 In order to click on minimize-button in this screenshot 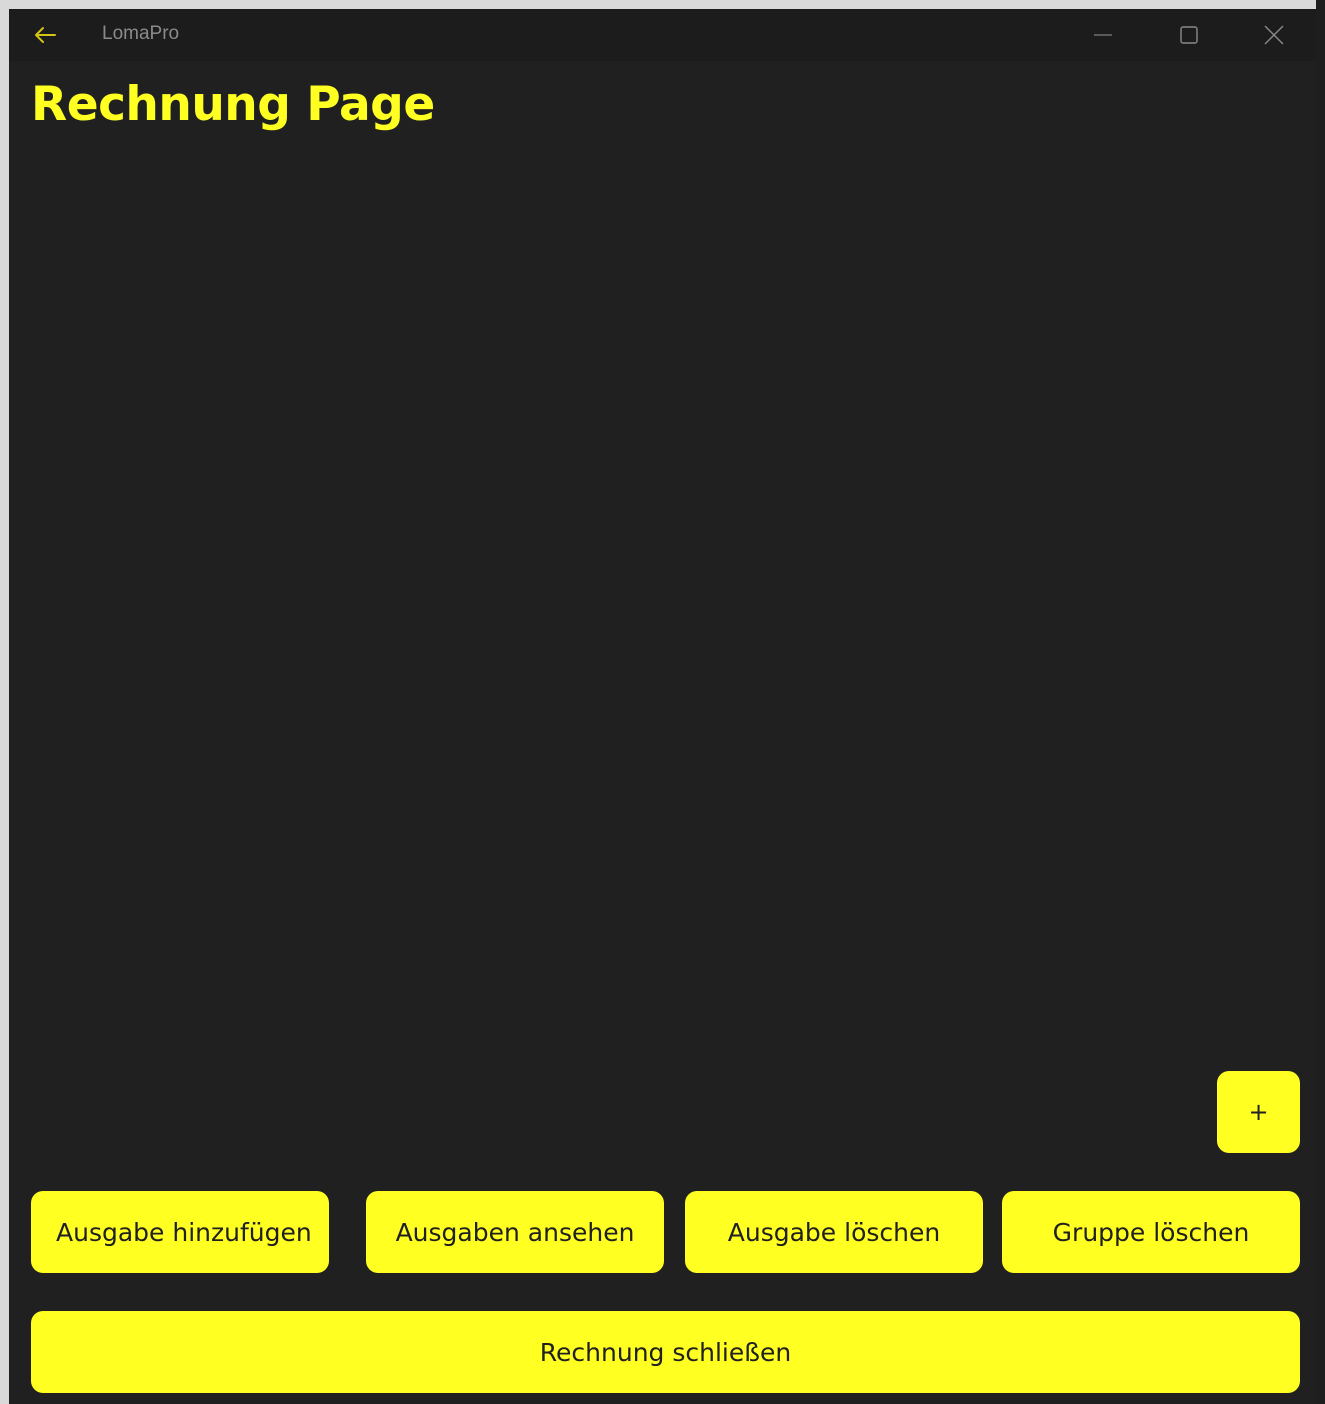, I will do `click(1103, 35)`.